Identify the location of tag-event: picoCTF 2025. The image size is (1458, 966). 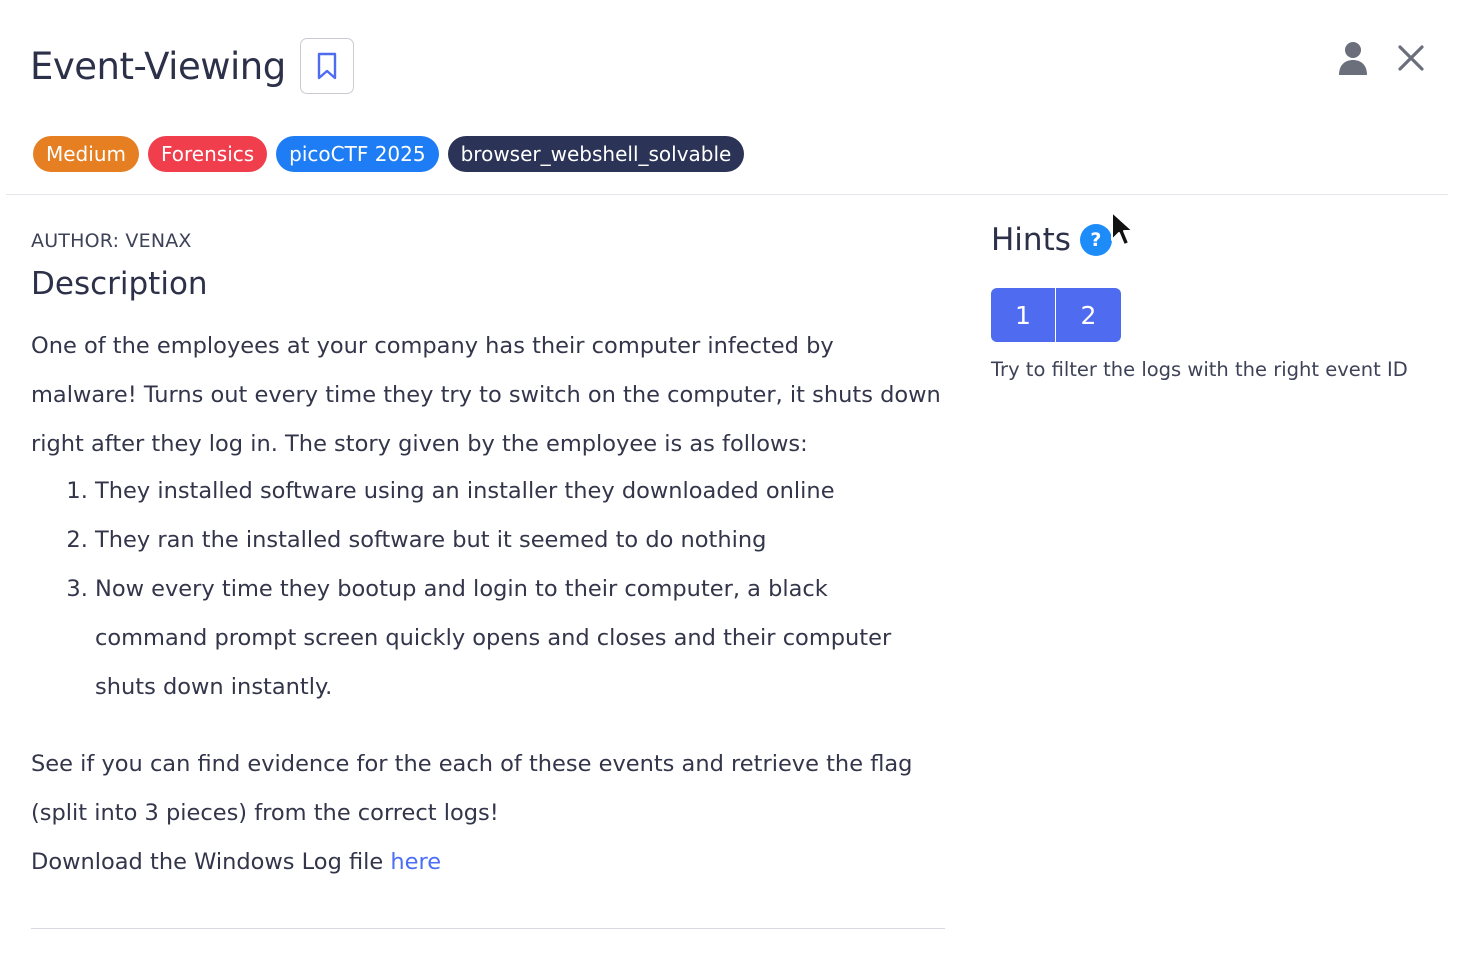
(357, 154).